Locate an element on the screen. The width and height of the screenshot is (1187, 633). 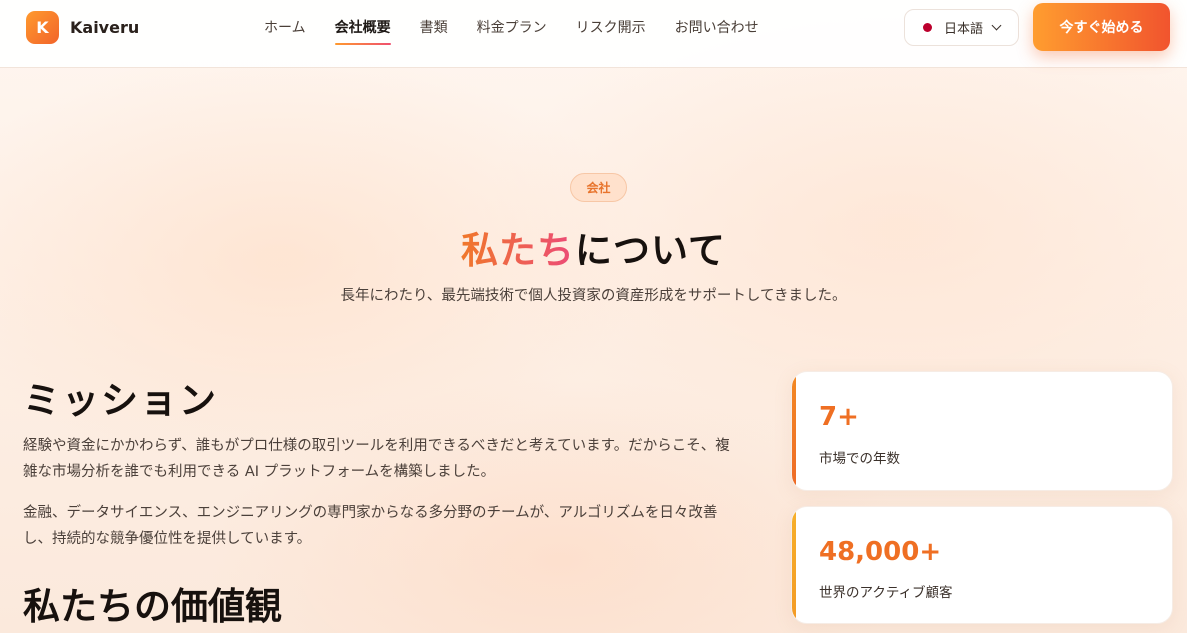
brand-logo: K Kaiveru is located at coordinates (82, 27).